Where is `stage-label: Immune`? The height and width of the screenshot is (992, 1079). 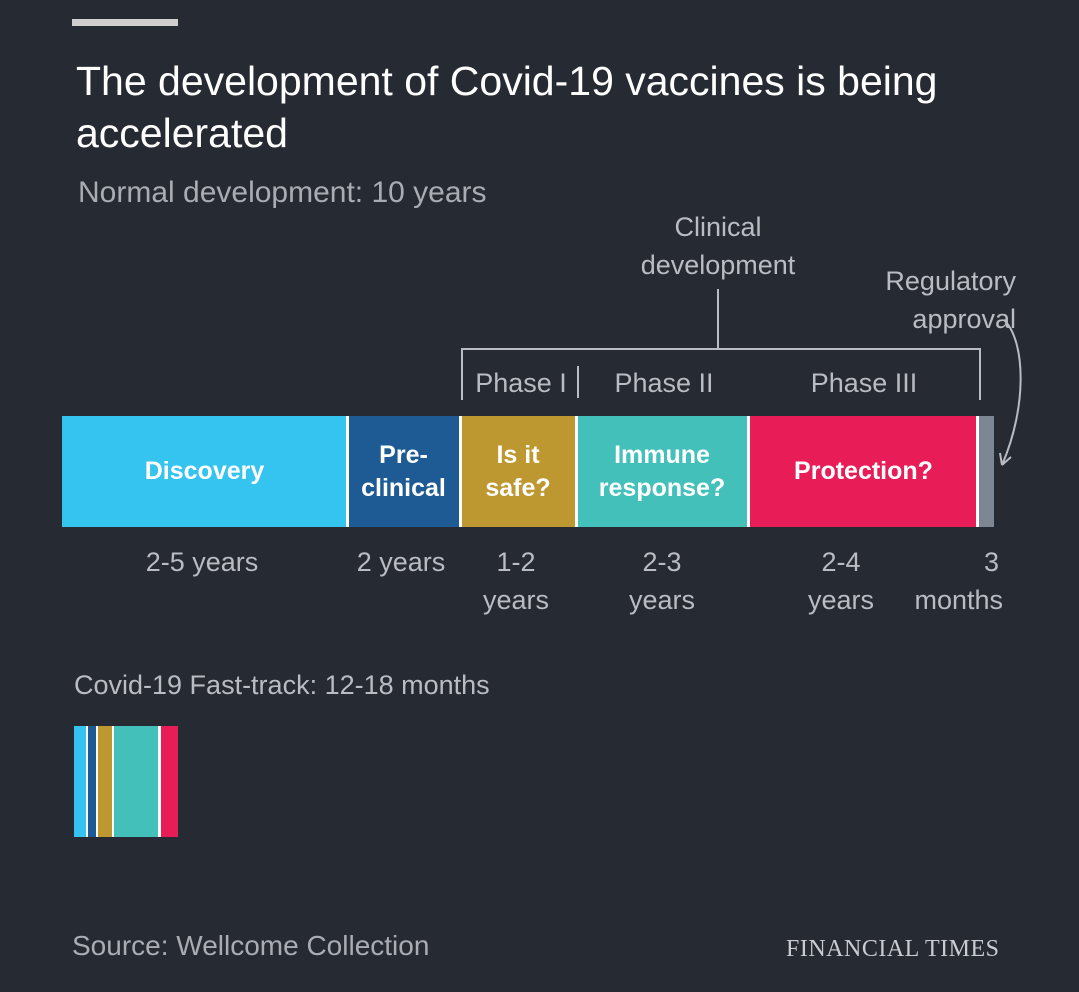
stage-label: Immune is located at coordinates (662, 454).